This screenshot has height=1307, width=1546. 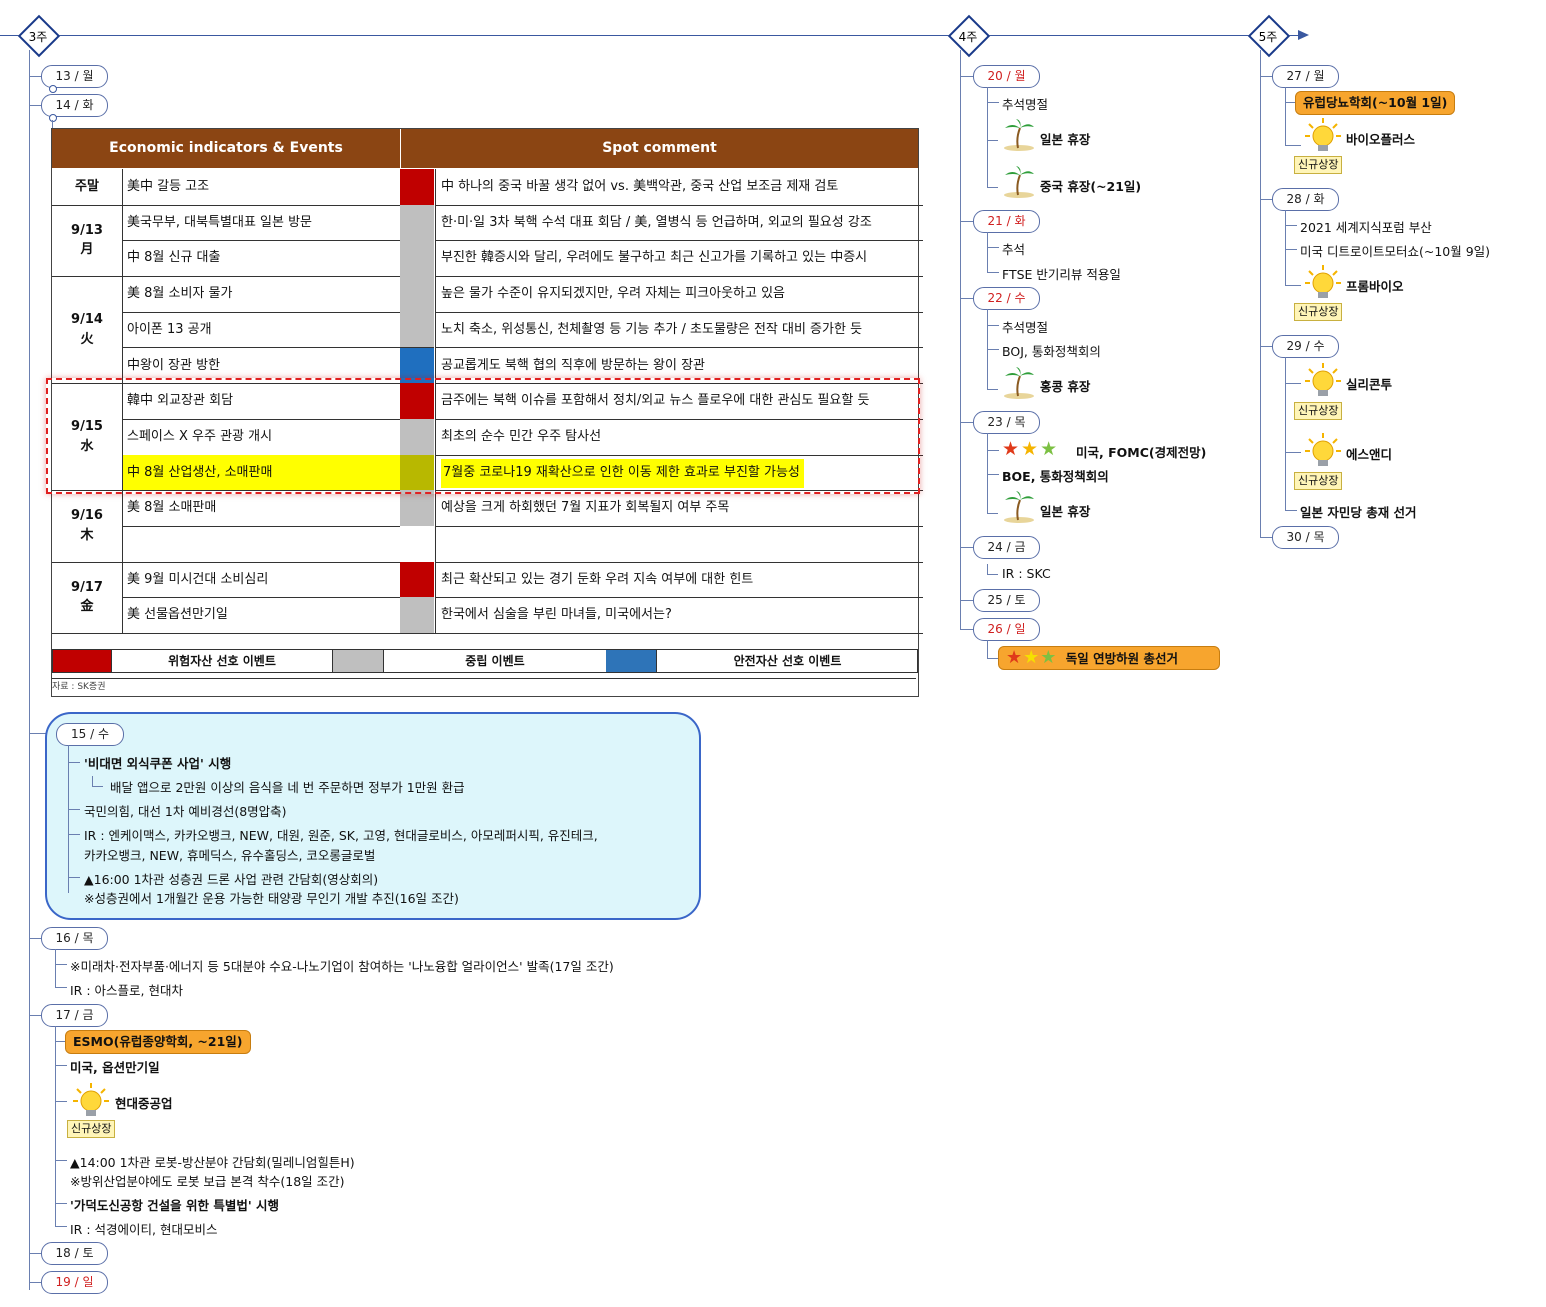 I want to click on week3-branch-line, so click(x=29, y=670).